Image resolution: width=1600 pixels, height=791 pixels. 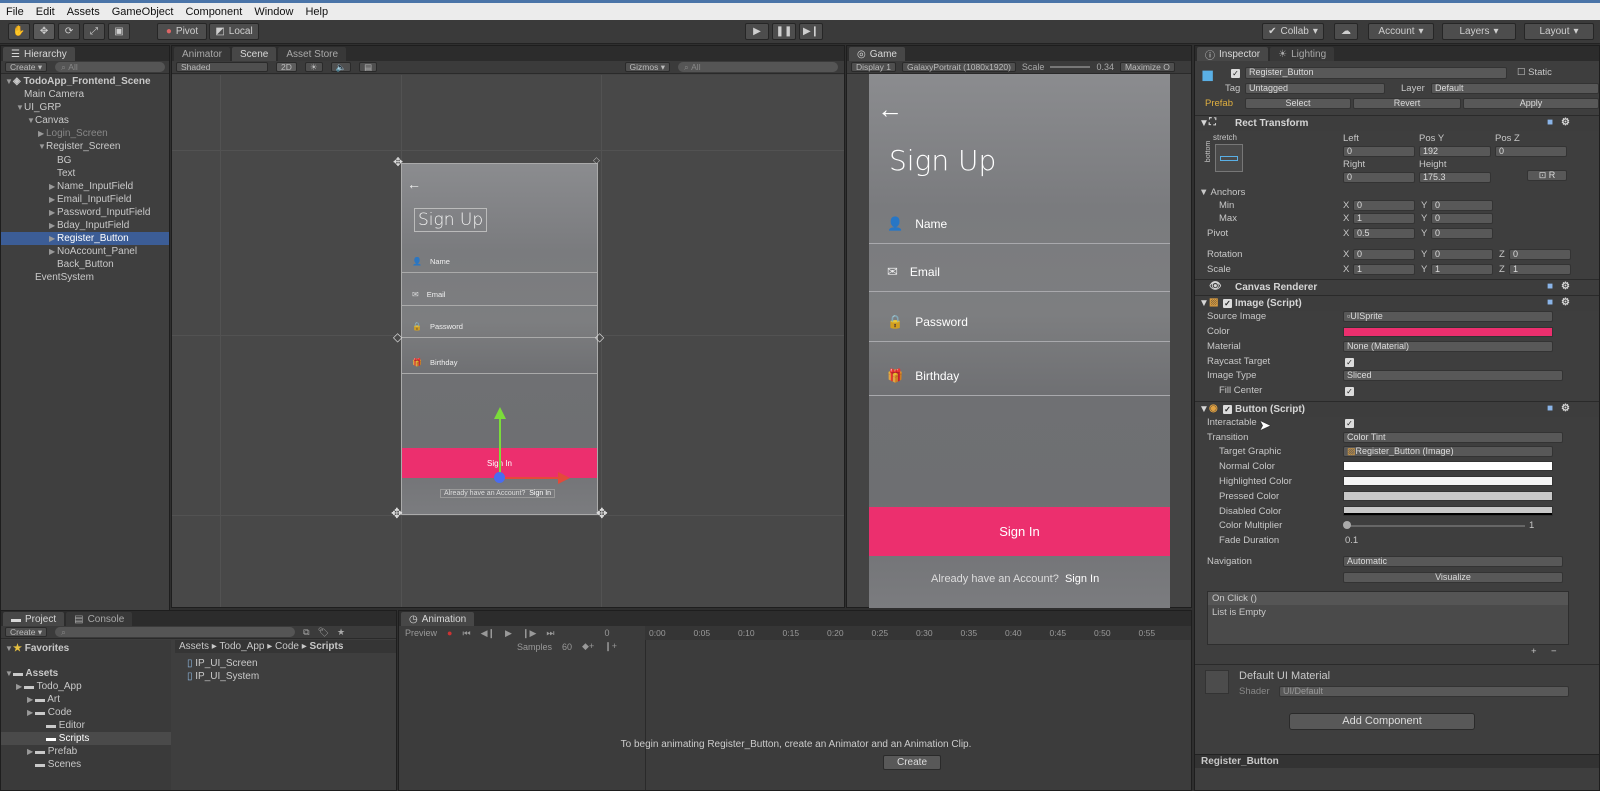 What do you see at coordinates (119, 31) in the screenshot?
I see `rect-tool-icon: ▣` at bounding box center [119, 31].